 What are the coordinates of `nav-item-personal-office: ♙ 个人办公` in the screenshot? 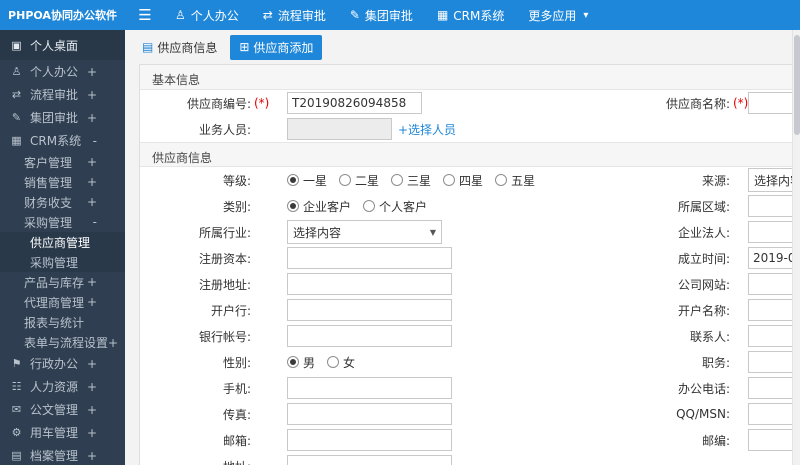 It's located at (207, 15).